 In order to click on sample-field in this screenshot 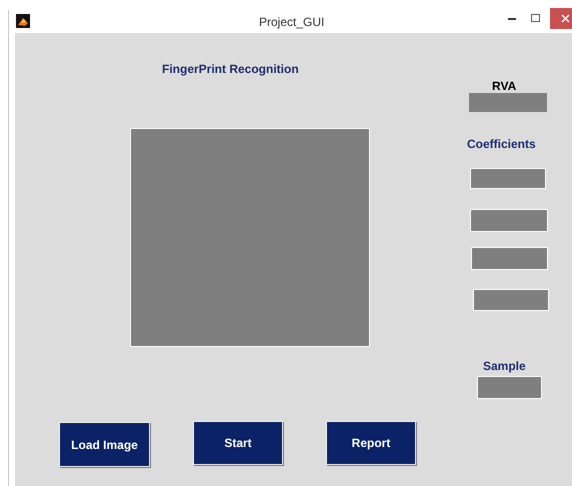, I will do `click(509, 387)`.